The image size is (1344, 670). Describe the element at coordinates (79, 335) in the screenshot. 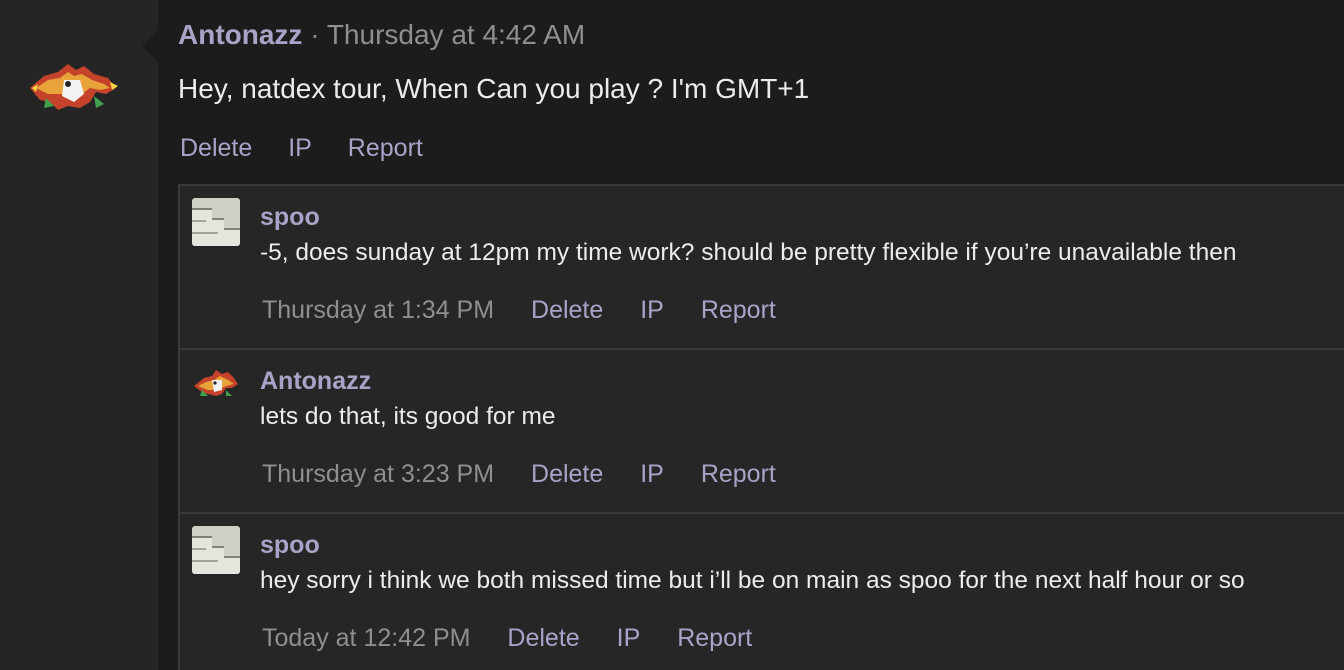

I see `message-author-column` at that location.